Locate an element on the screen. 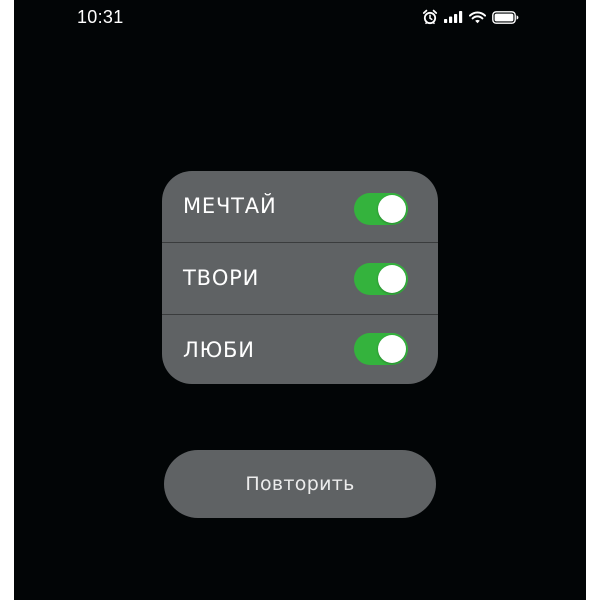 Image resolution: width=600 pixels, height=600 pixels. toggle-label: ТВОРИ is located at coordinates (221, 278).